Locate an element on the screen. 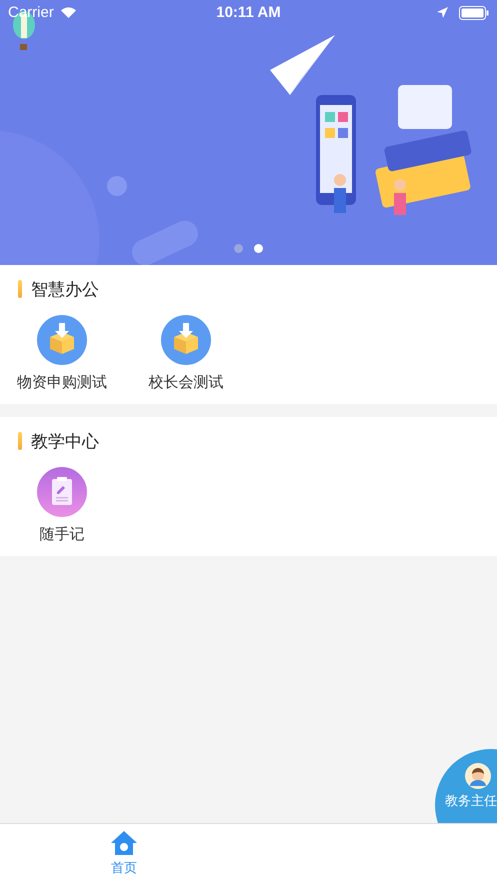 The height and width of the screenshot is (883, 497). section-title: 智慧办公 is located at coordinates (65, 289).